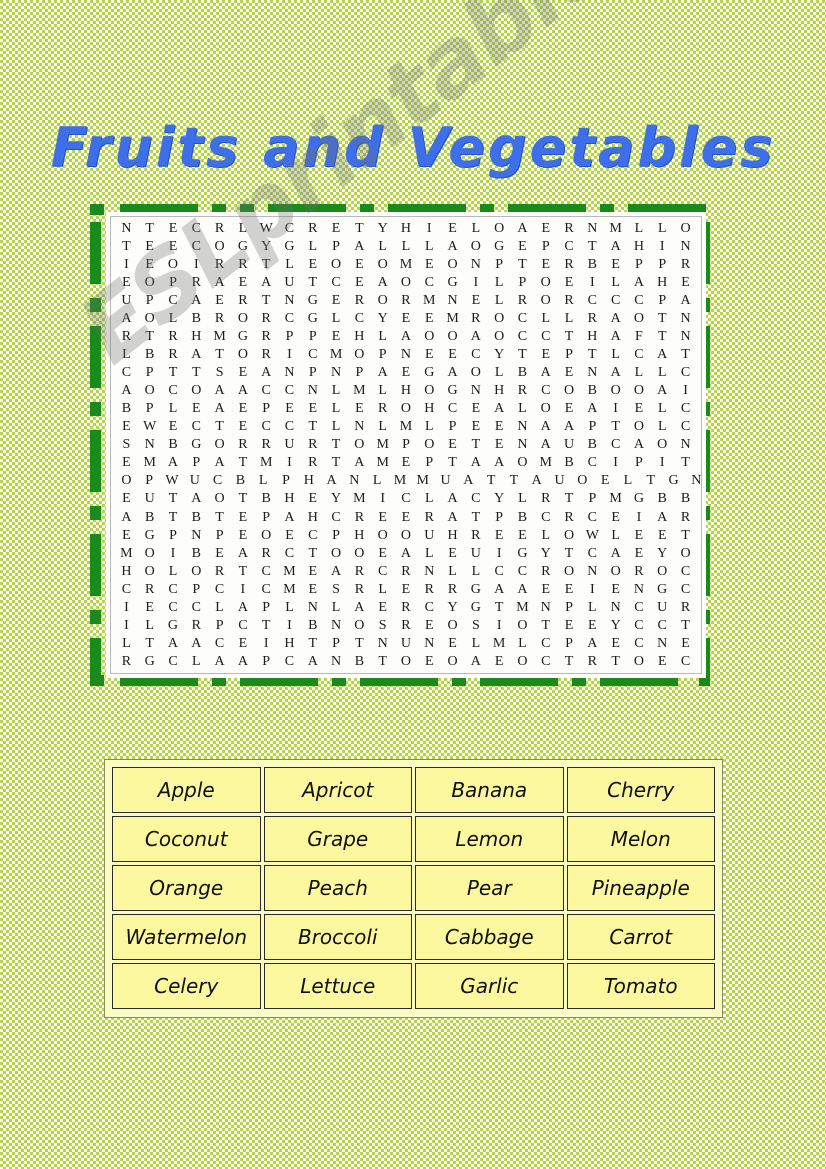  What do you see at coordinates (639, 336) in the screenshot?
I see `grid-letter: F` at bounding box center [639, 336].